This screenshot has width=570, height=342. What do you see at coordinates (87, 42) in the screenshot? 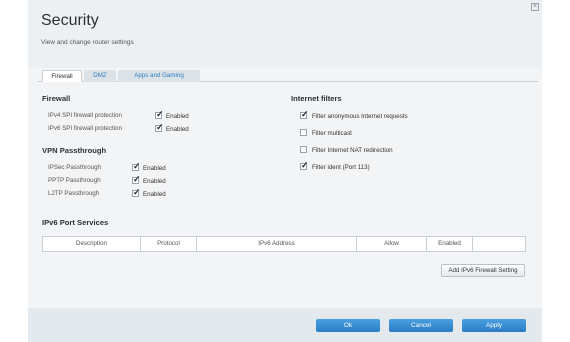
I see `page-subtitle: View and change router settings` at bounding box center [87, 42].